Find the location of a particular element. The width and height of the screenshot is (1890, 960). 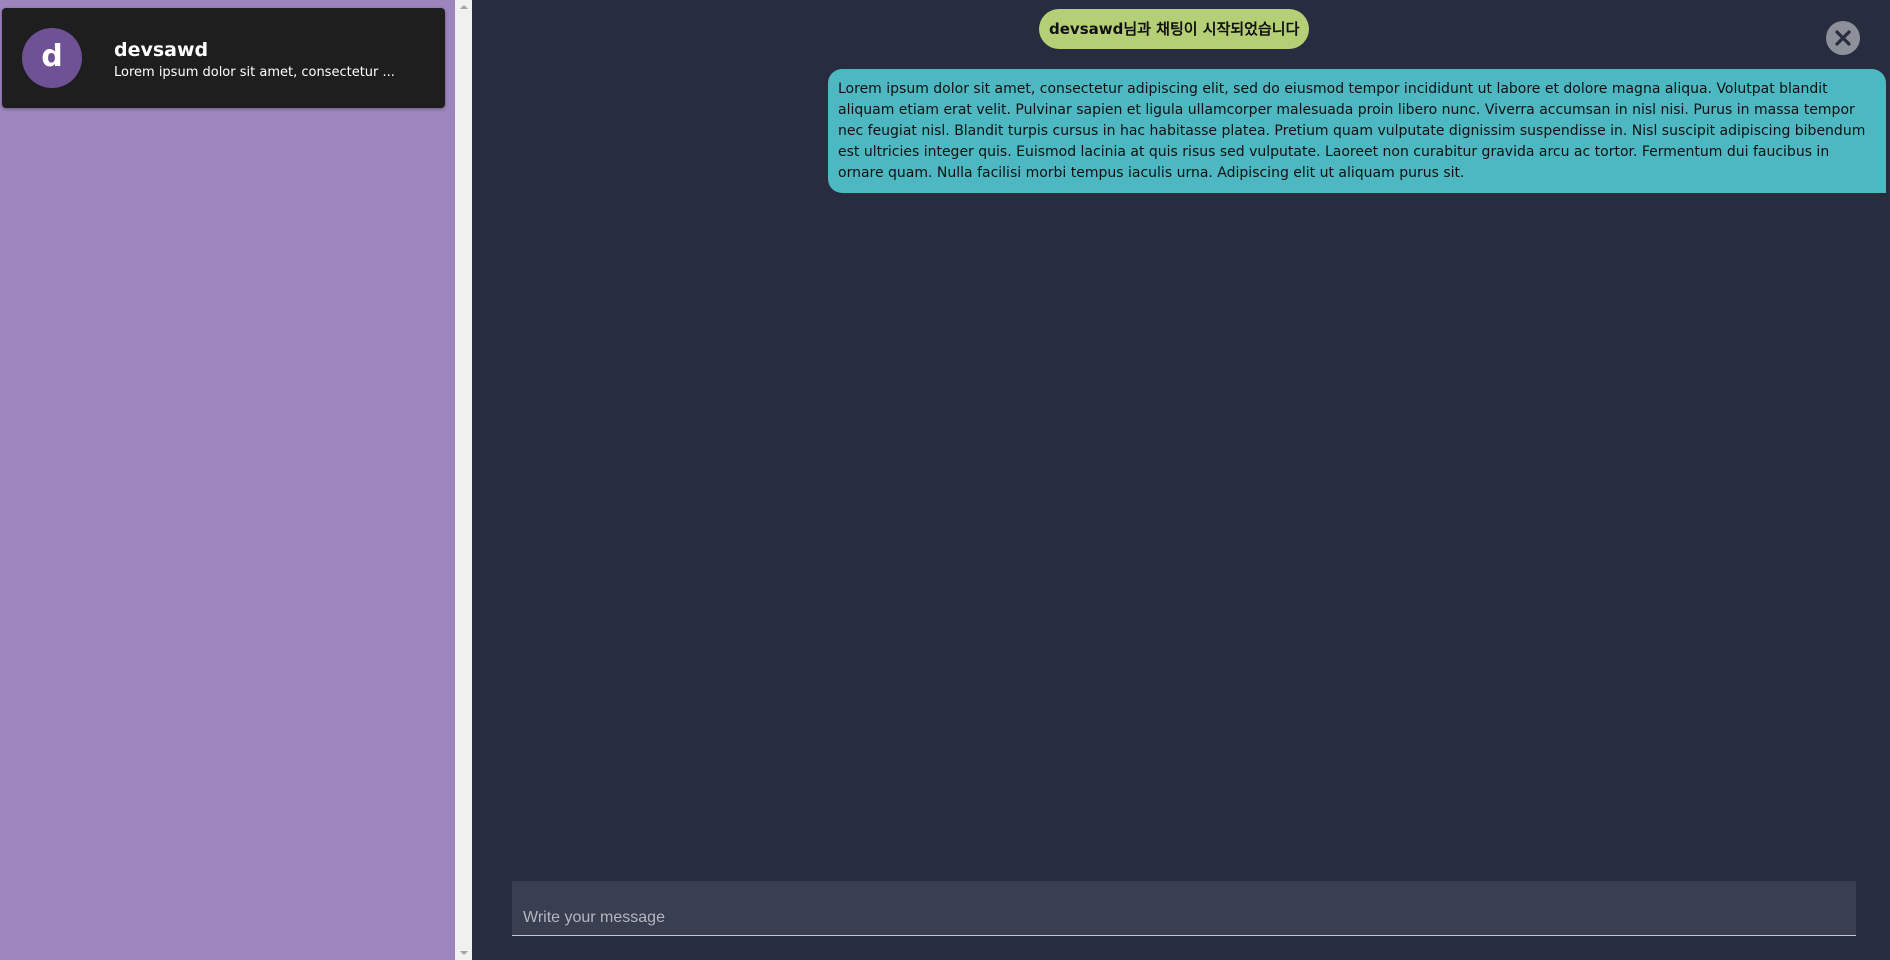

system-message-badge: devsawd님과 채팅이 시작되었습니다 is located at coordinates (1174, 29).